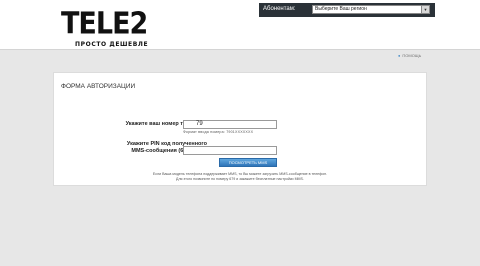  I want to click on chevron-down-icon: ▼, so click(425, 9).